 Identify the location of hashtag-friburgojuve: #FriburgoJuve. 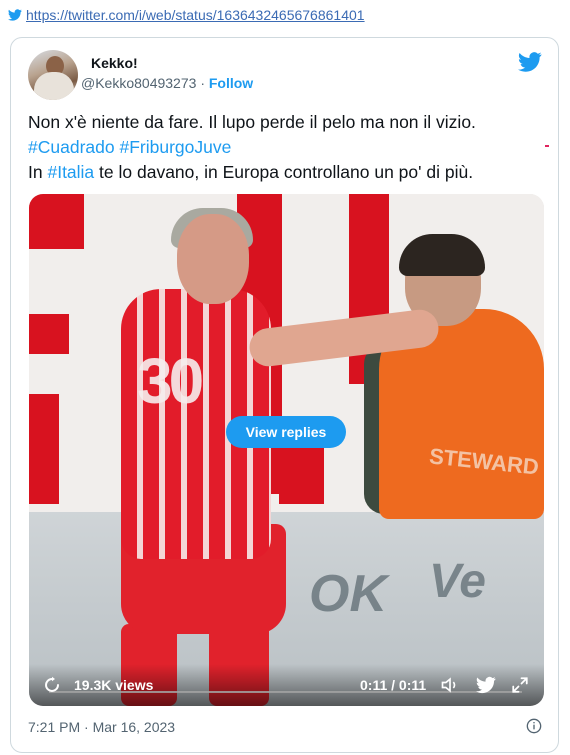
(175, 147).